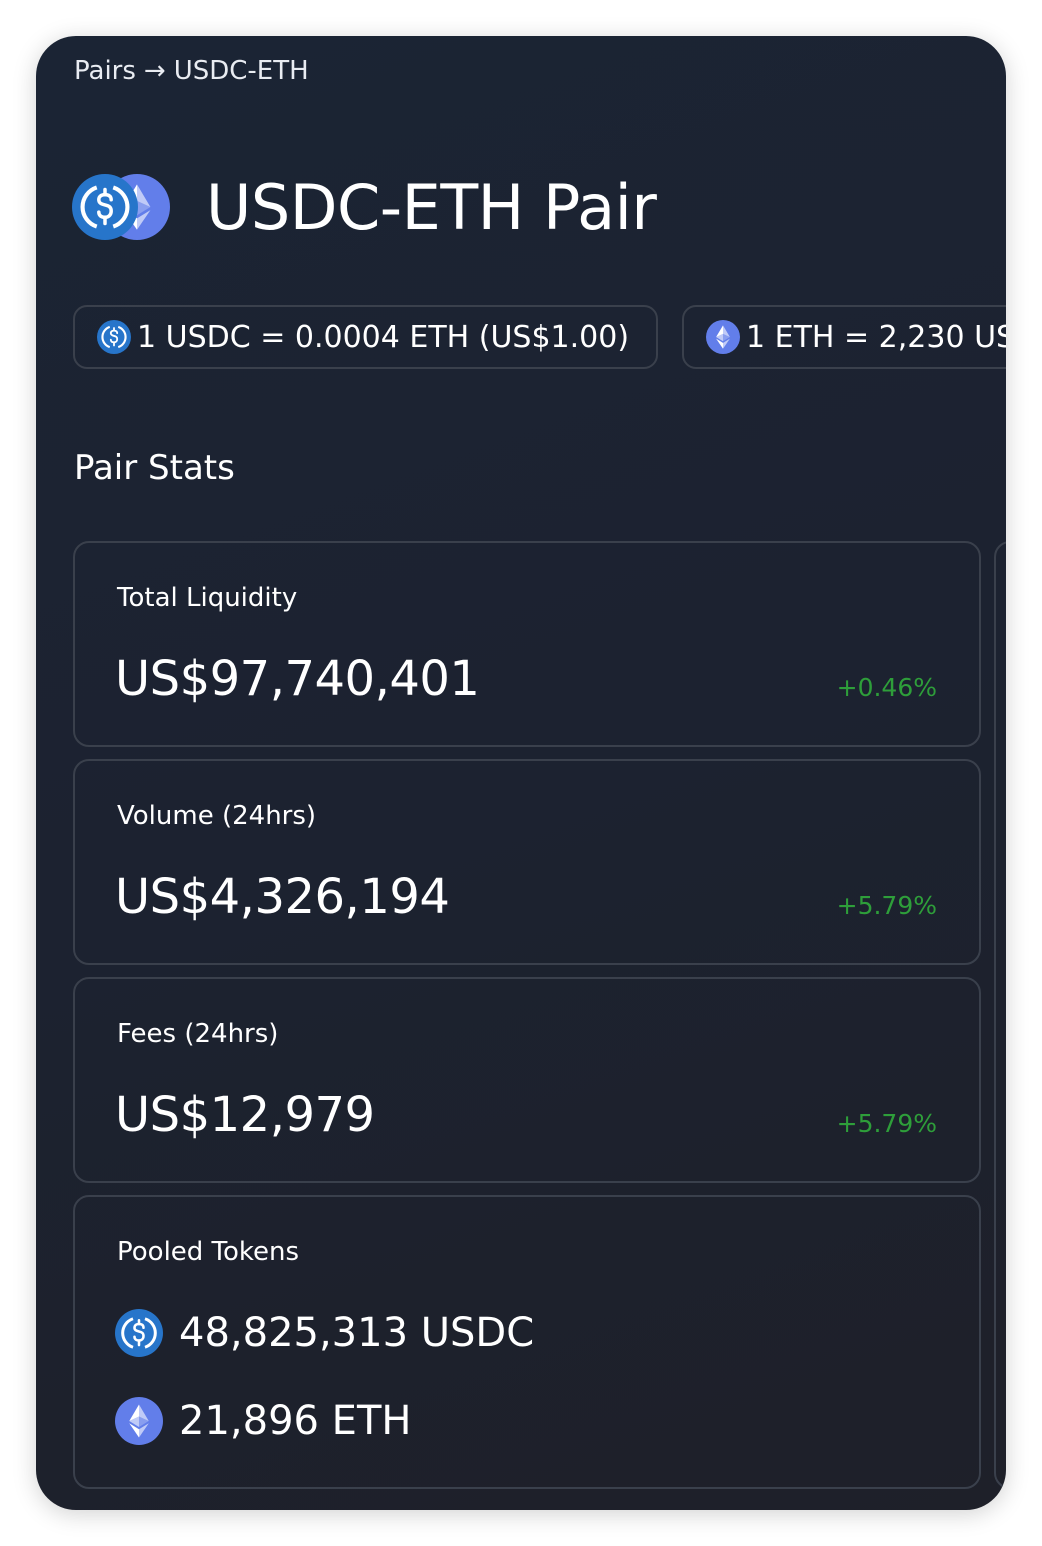  What do you see at coordinates (245, 1115) in the screenshot?
I see `stat-value: US$12,979` at bounding box center [245, 1115].